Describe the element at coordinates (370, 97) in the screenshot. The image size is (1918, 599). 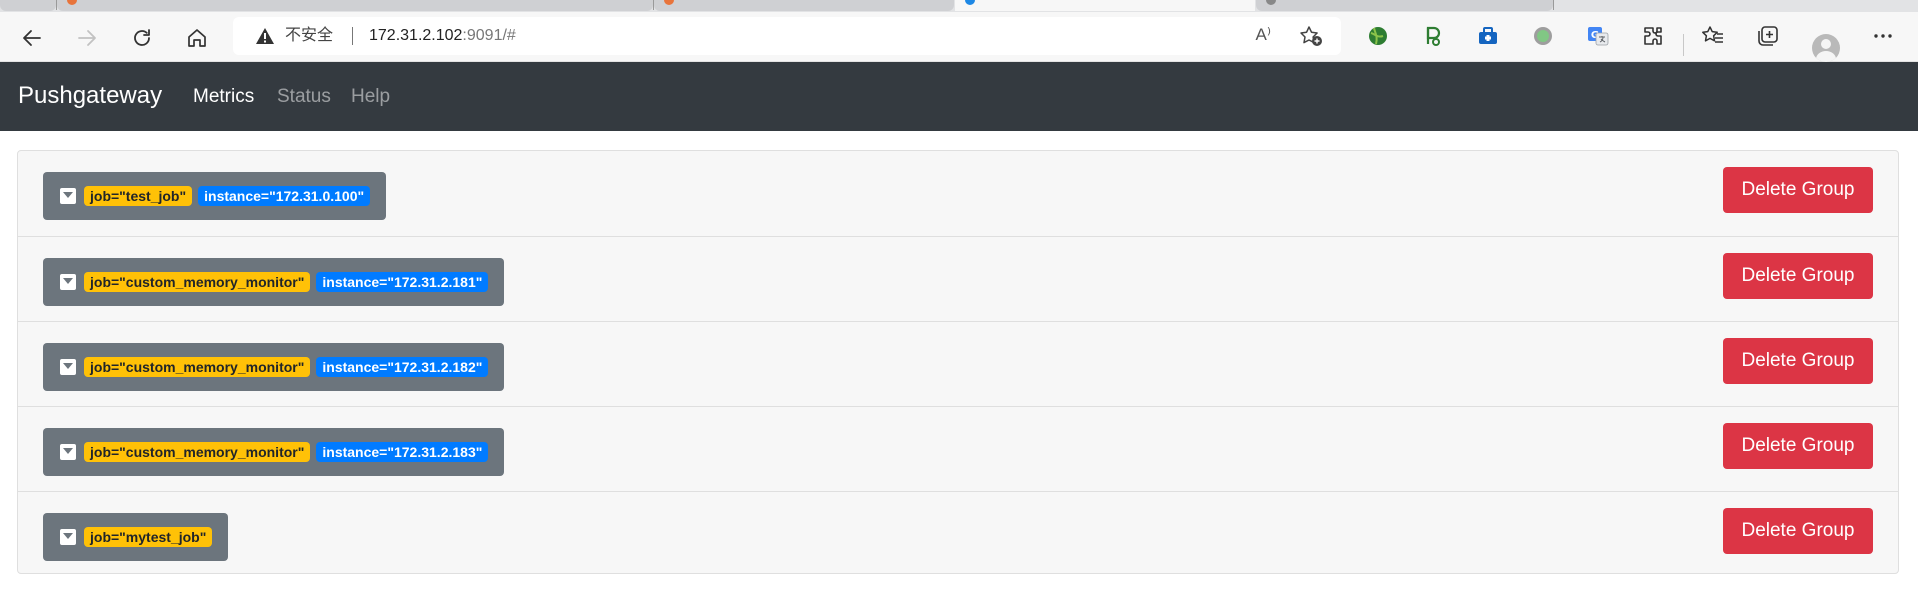
I see `nav-link-help: Help` at that location.